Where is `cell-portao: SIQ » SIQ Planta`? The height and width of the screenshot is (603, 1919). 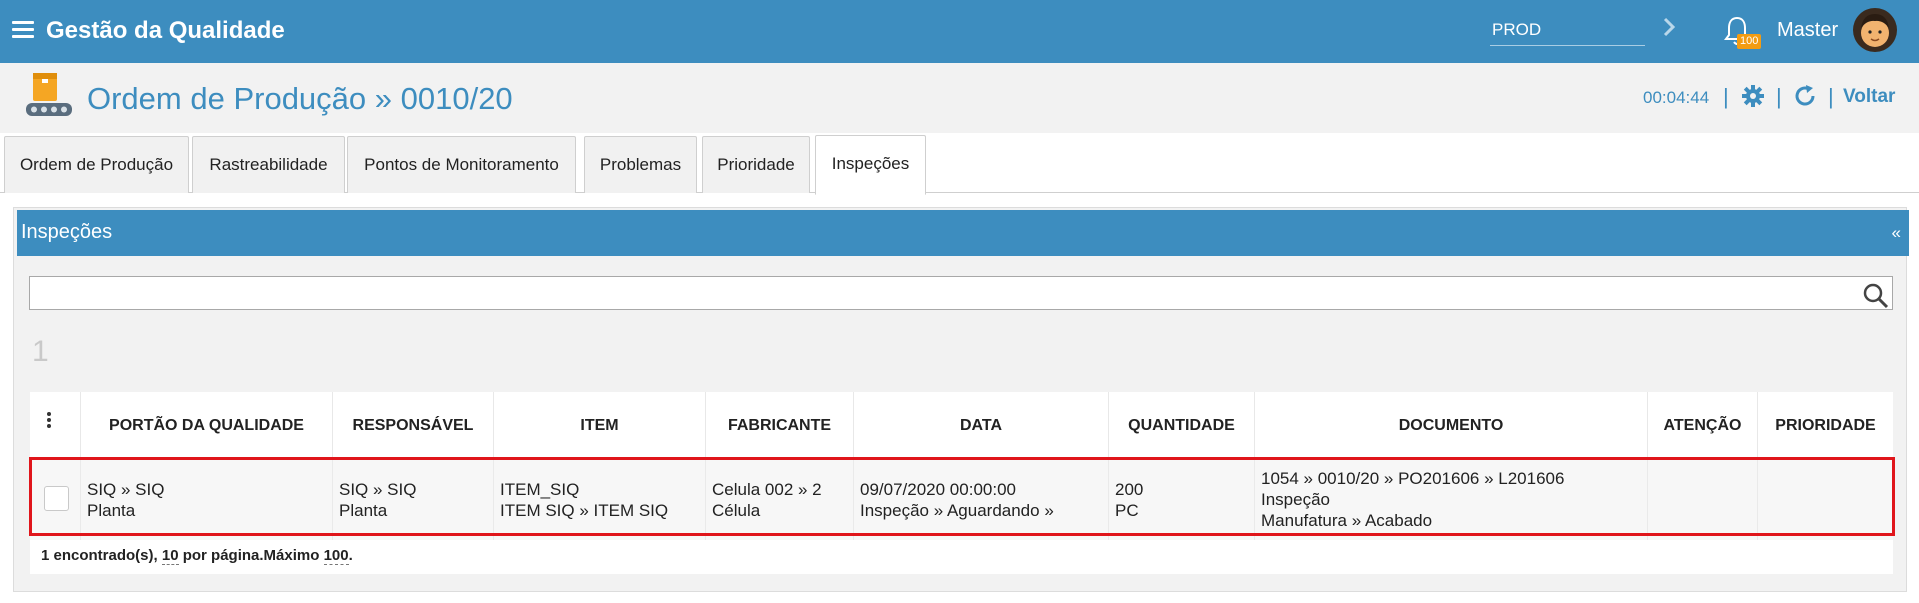
cell-portao: SIQ » SIQ Planta is located at coordinates (206, 500).